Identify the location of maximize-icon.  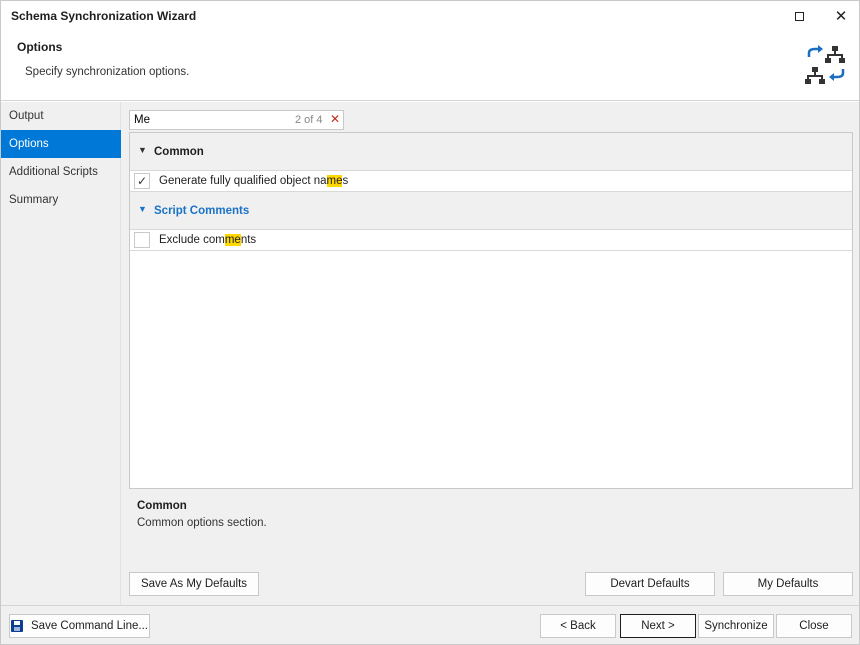
(799, 16).